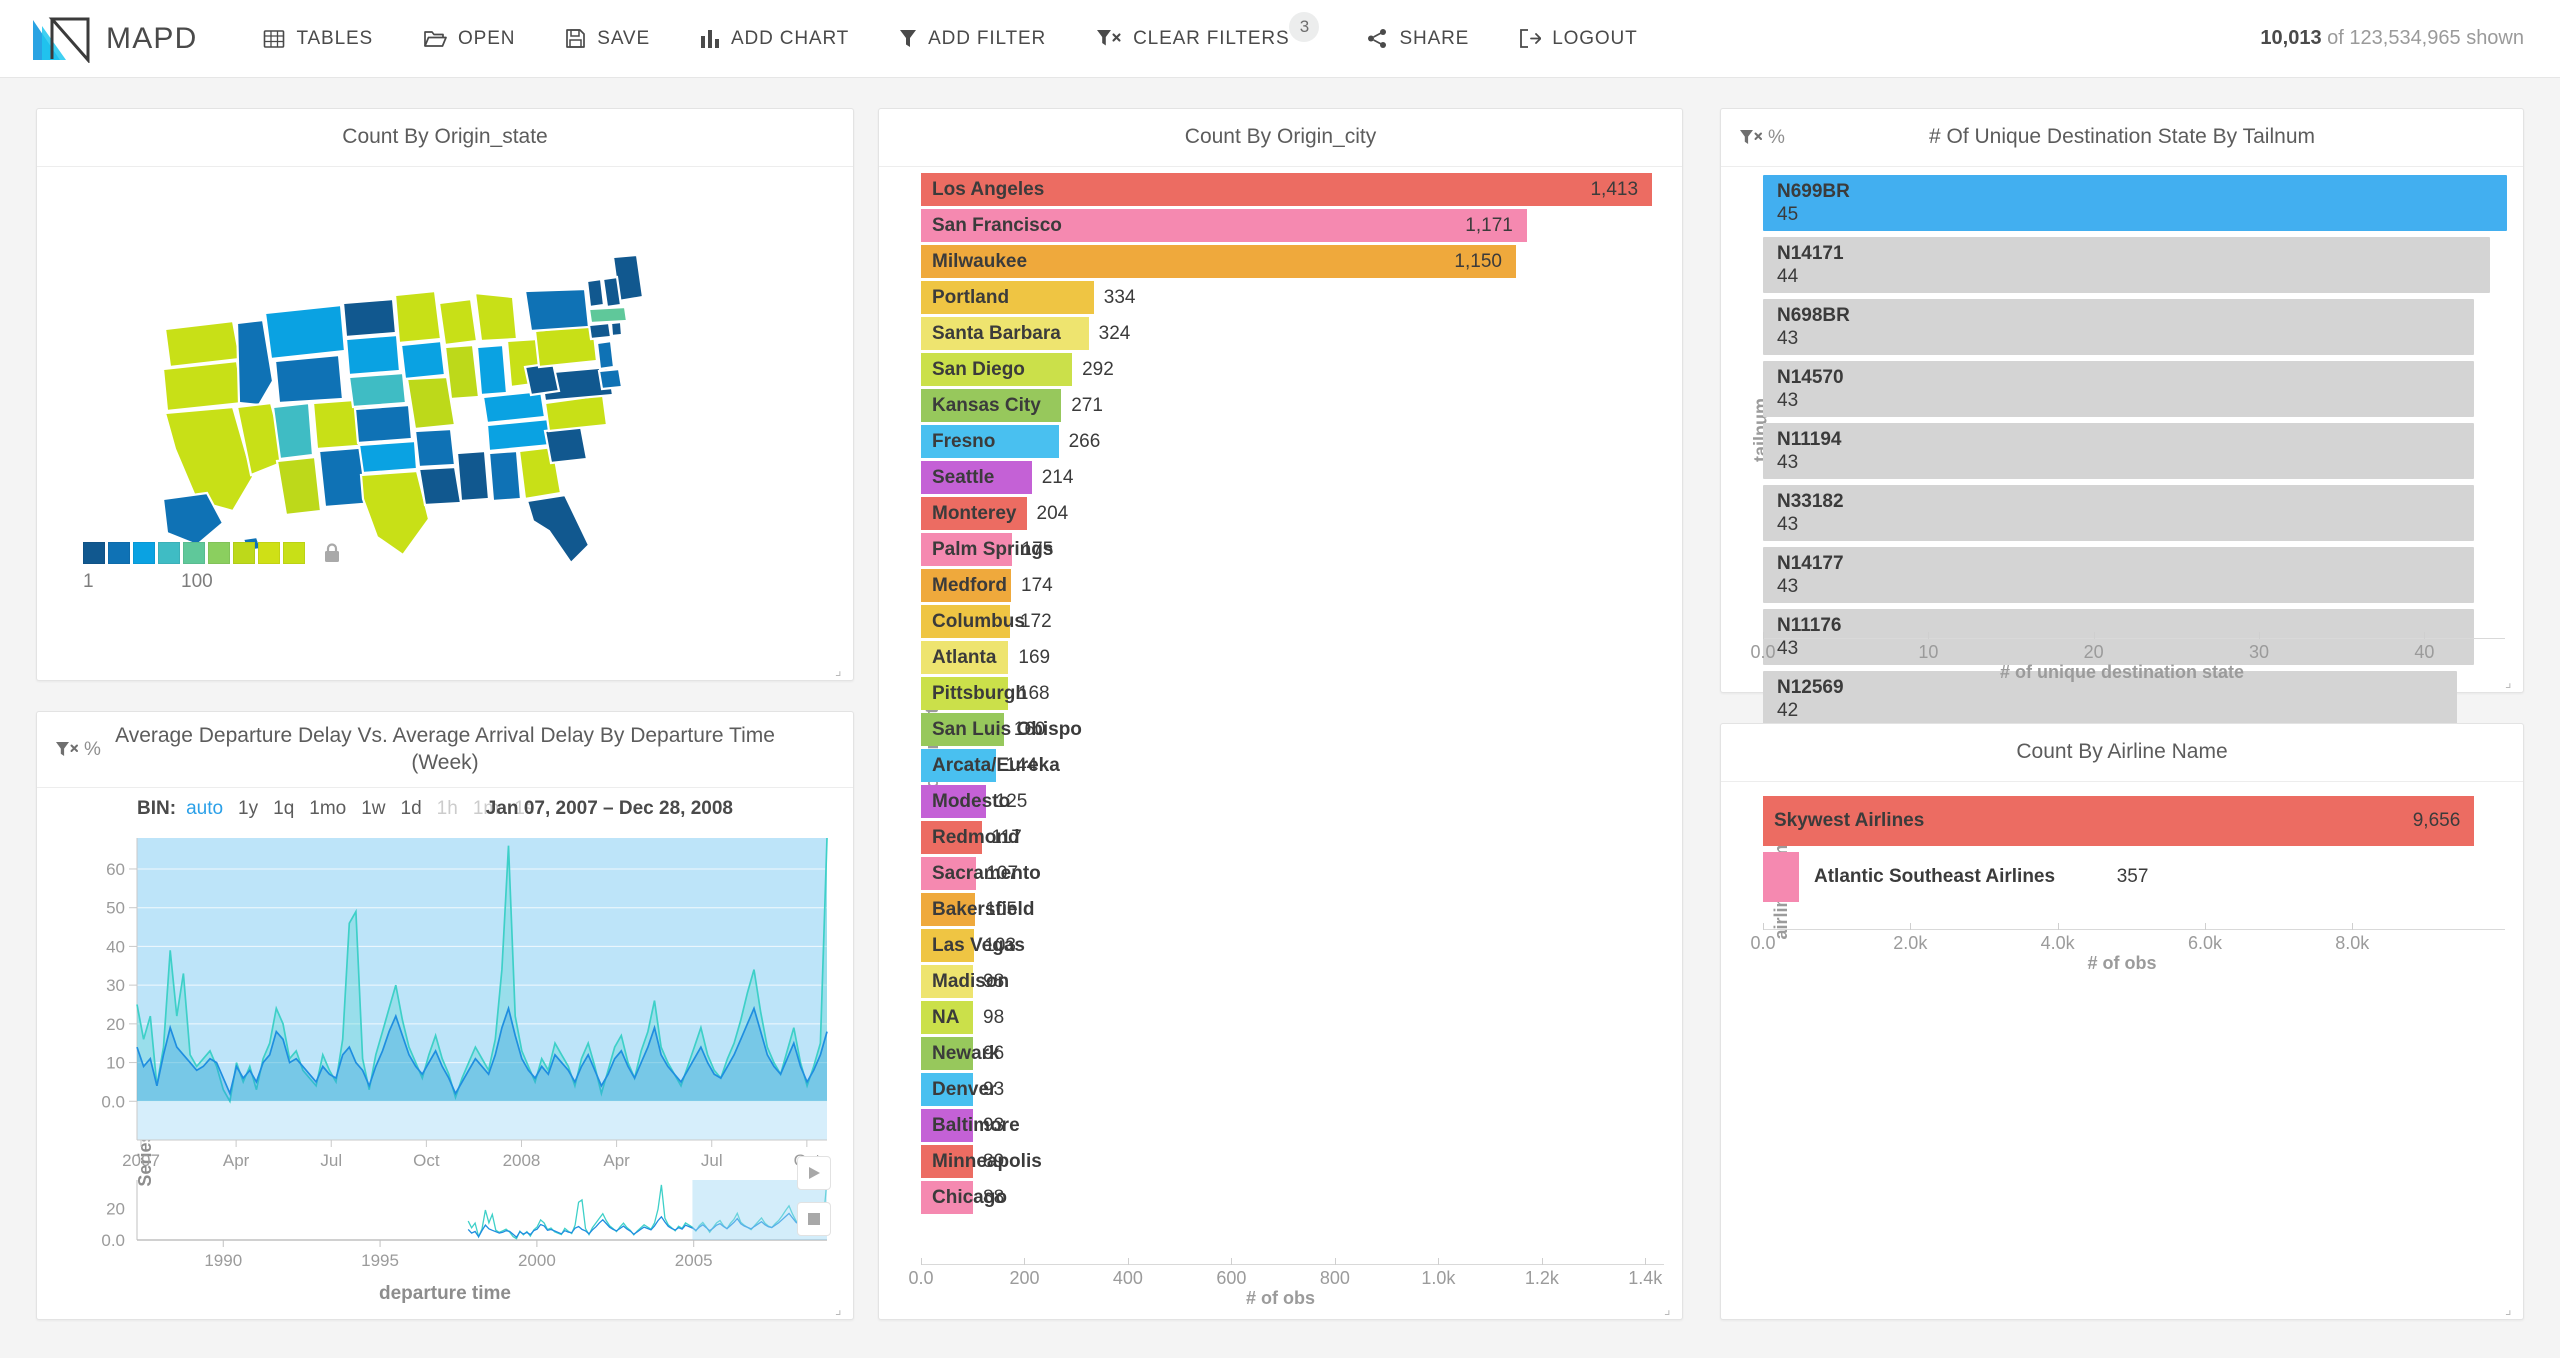 The image size is (2560, 1358). What do you see at coordinates (1292, 477) in the screenshot?
I see `bar-row: Seattle 214` at bounding box center [1292, 477].